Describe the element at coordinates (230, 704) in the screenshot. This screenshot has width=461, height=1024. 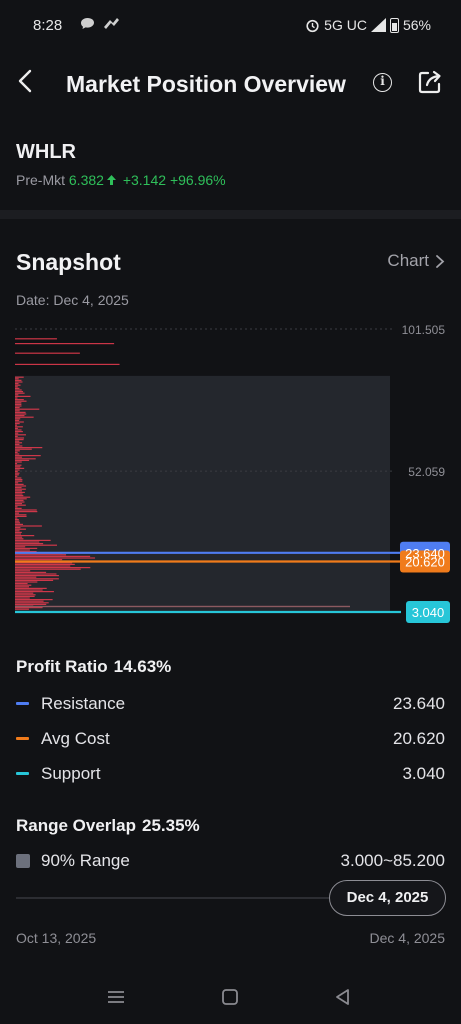
I see `resistance-row: Resistance 23.640` at that location.